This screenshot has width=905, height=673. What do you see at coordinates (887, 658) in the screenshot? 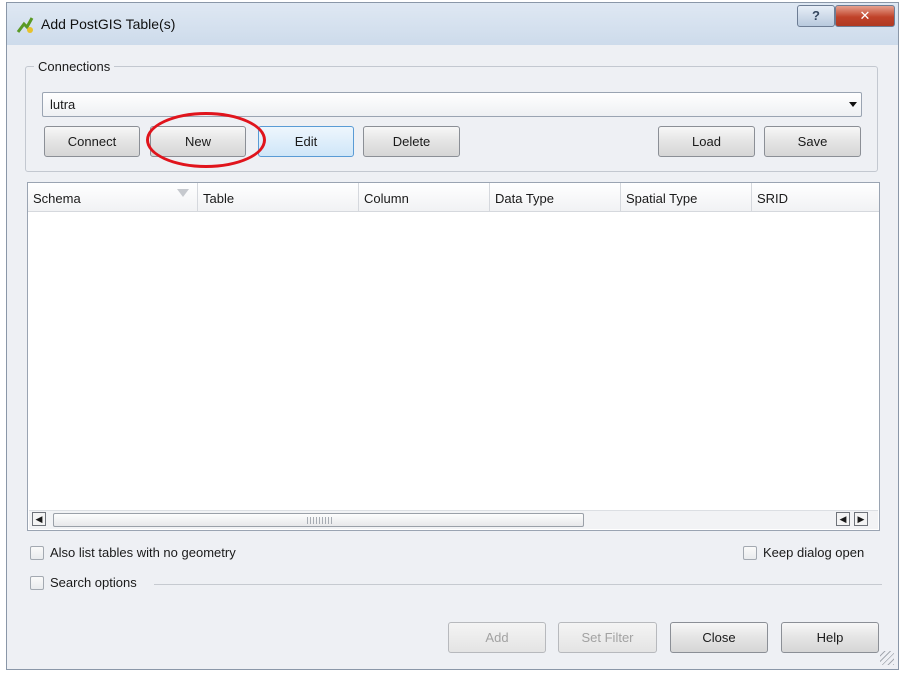
I see `resize-grip-icon` at bounding box center [887, 658].